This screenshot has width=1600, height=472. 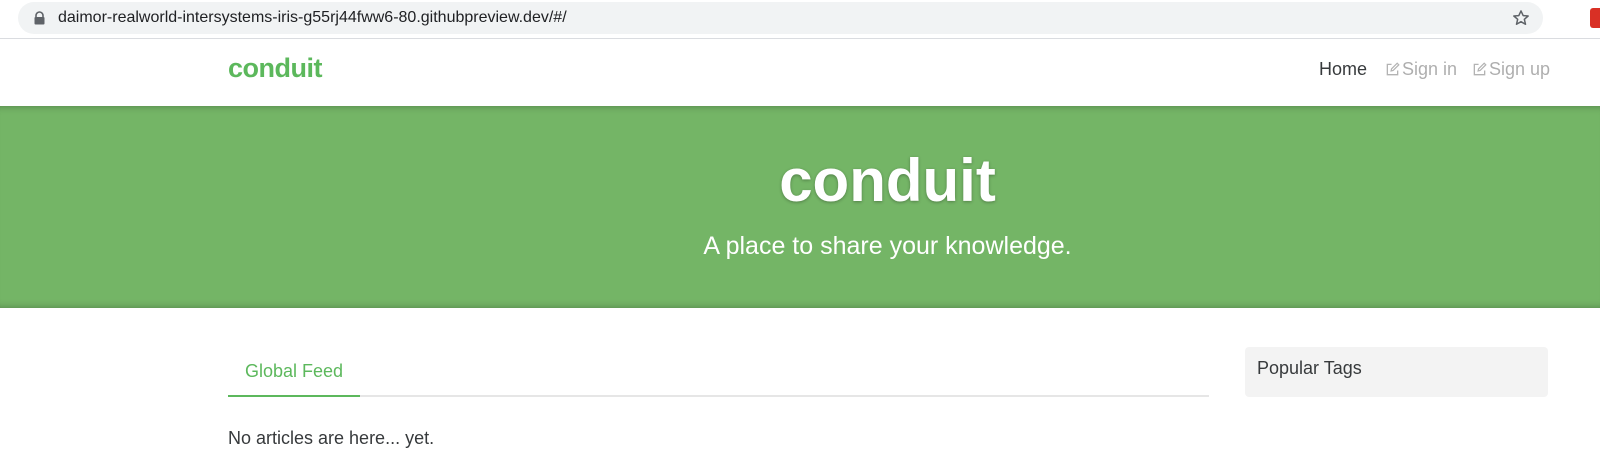 I want to click on banner-title: conduit, so click(x=887, y=180).